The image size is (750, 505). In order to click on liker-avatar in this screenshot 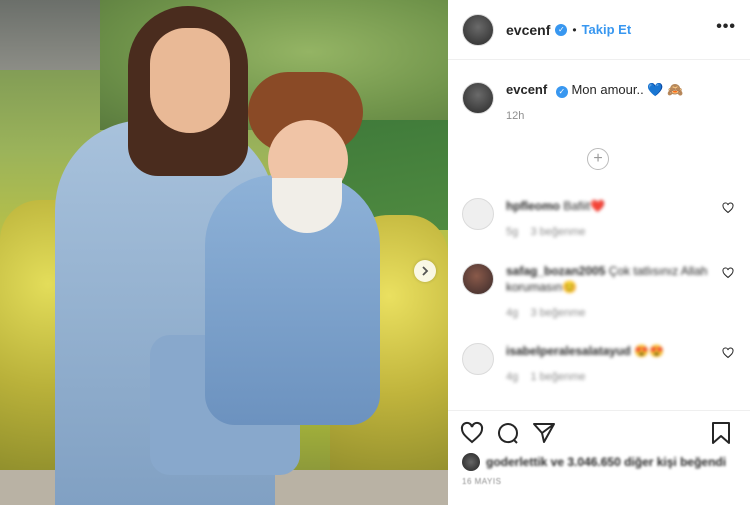, I will do `click(471, 462)`.